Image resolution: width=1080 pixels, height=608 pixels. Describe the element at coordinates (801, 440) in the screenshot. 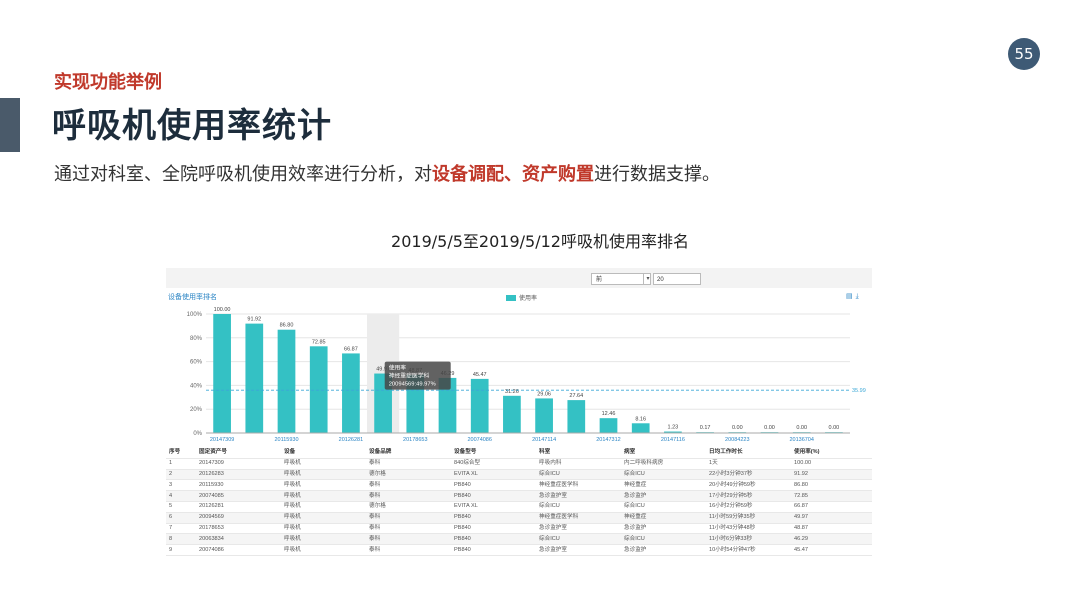

I see `x-tick-label: 20136704` at that location.